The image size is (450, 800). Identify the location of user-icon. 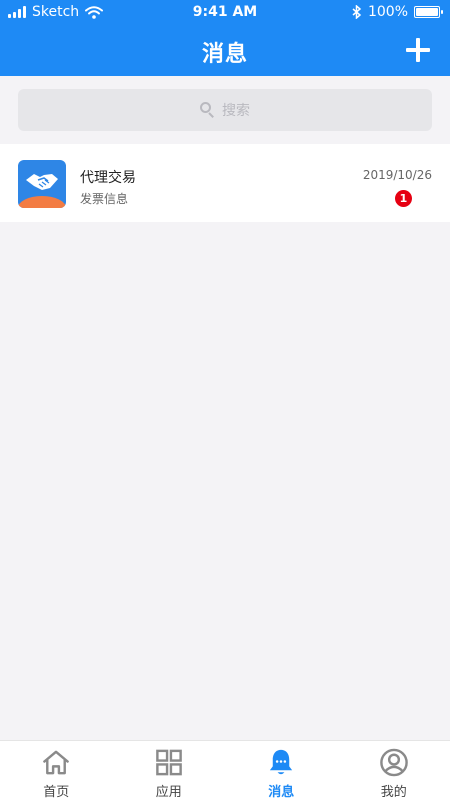
(393, 762).